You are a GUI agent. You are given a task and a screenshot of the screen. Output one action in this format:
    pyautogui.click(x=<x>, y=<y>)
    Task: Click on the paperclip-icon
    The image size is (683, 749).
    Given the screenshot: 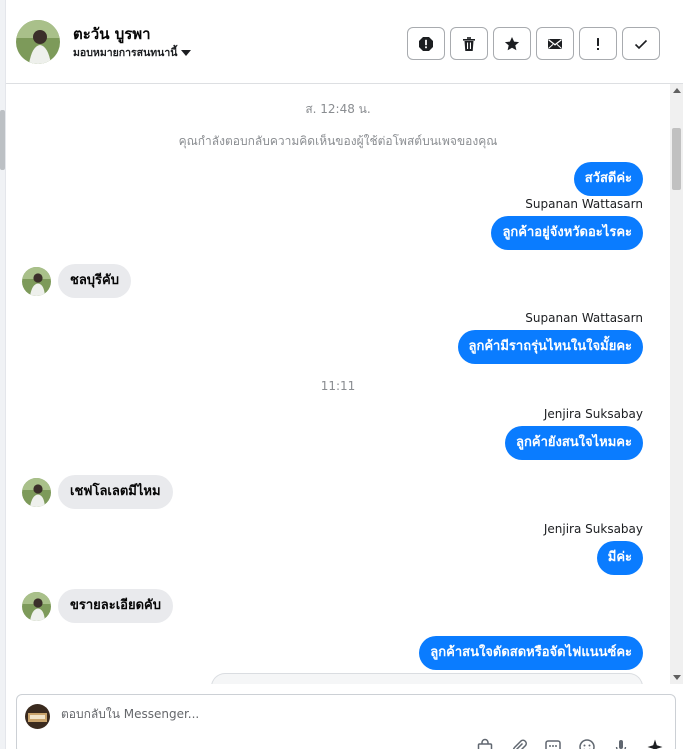 What is the action you would take?
    pyautogui.click(x=519, y=744)
    